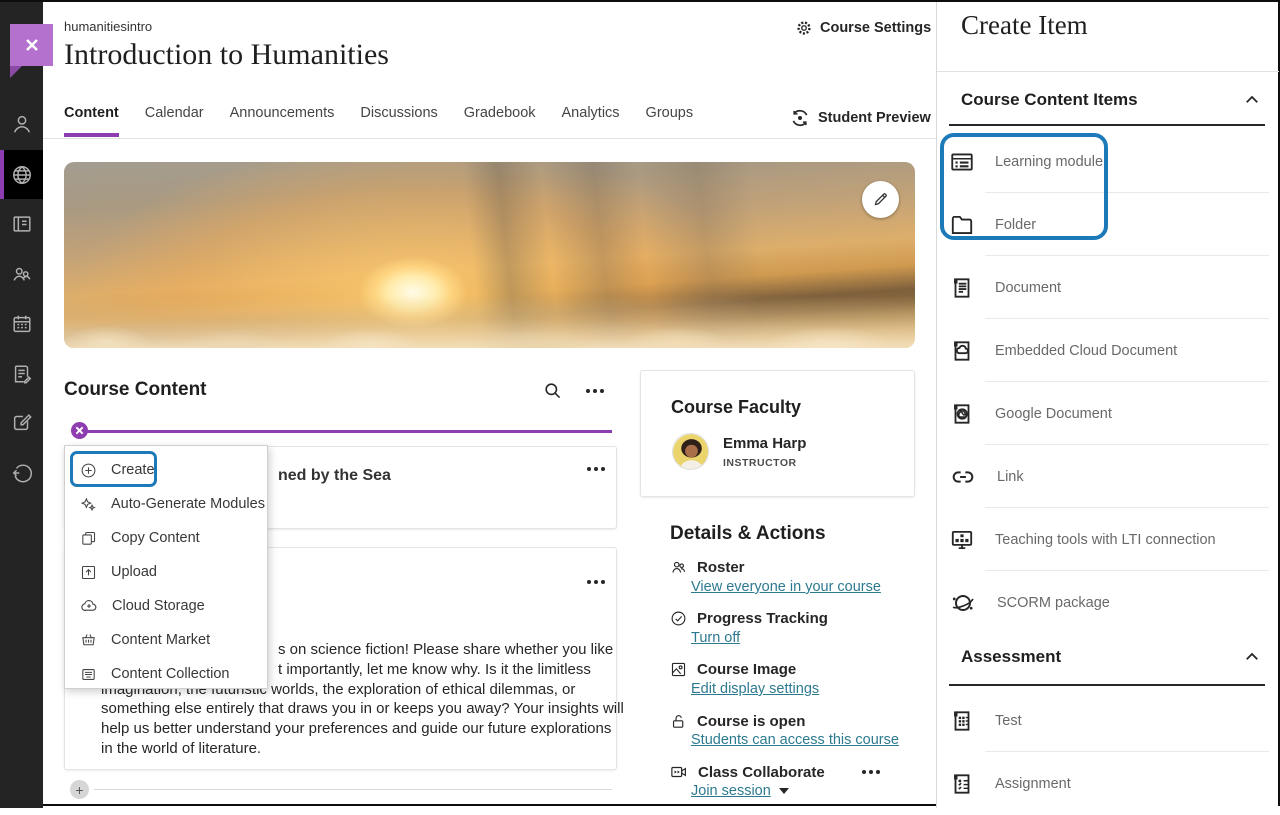 This screenshot has width=1280, height=815. I want to click on check-circle-icon, so click(678, 618).